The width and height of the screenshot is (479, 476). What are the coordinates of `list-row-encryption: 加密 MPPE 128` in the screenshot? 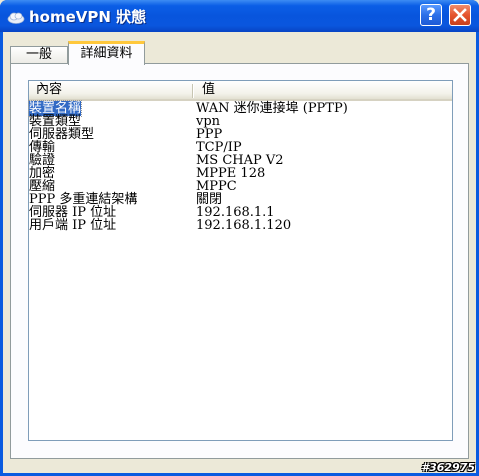 It's located at (240, 173).